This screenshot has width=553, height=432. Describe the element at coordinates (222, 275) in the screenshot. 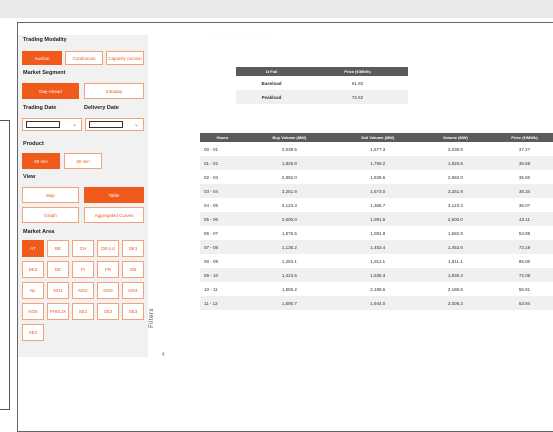

I see `table-cell: 09 - 10` at that location.